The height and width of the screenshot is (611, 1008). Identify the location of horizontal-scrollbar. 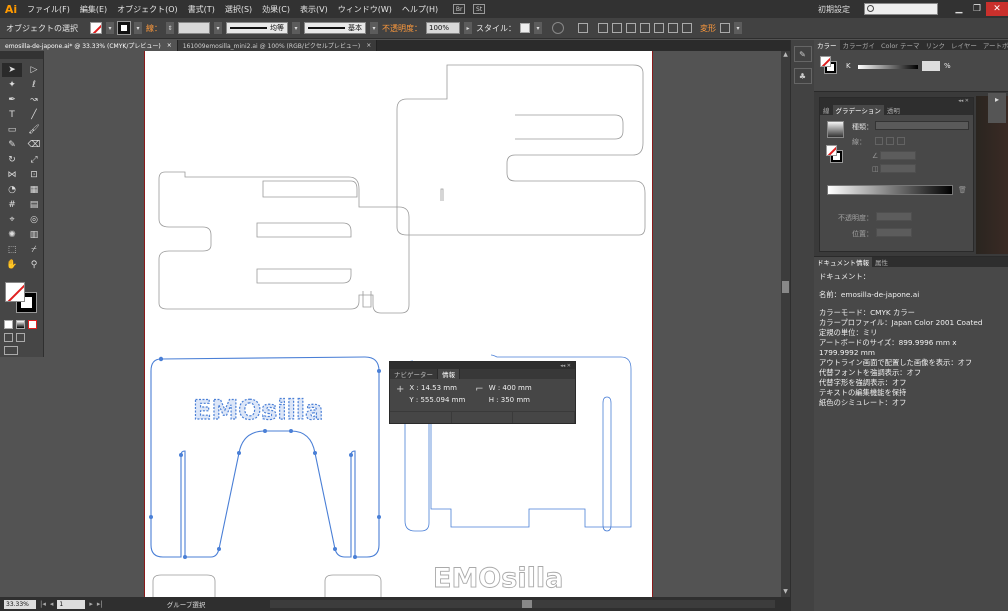
(522, 604).